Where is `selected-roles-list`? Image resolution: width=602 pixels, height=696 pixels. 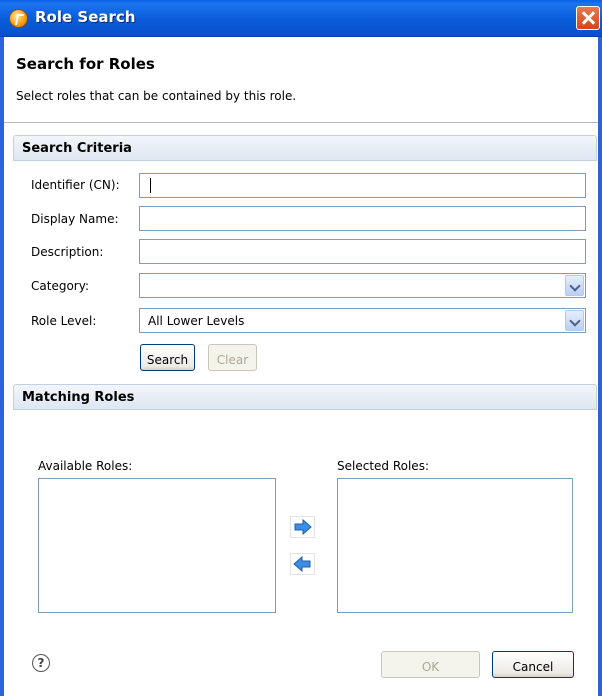
selected-roles-list is located at coordinates (455, 545).